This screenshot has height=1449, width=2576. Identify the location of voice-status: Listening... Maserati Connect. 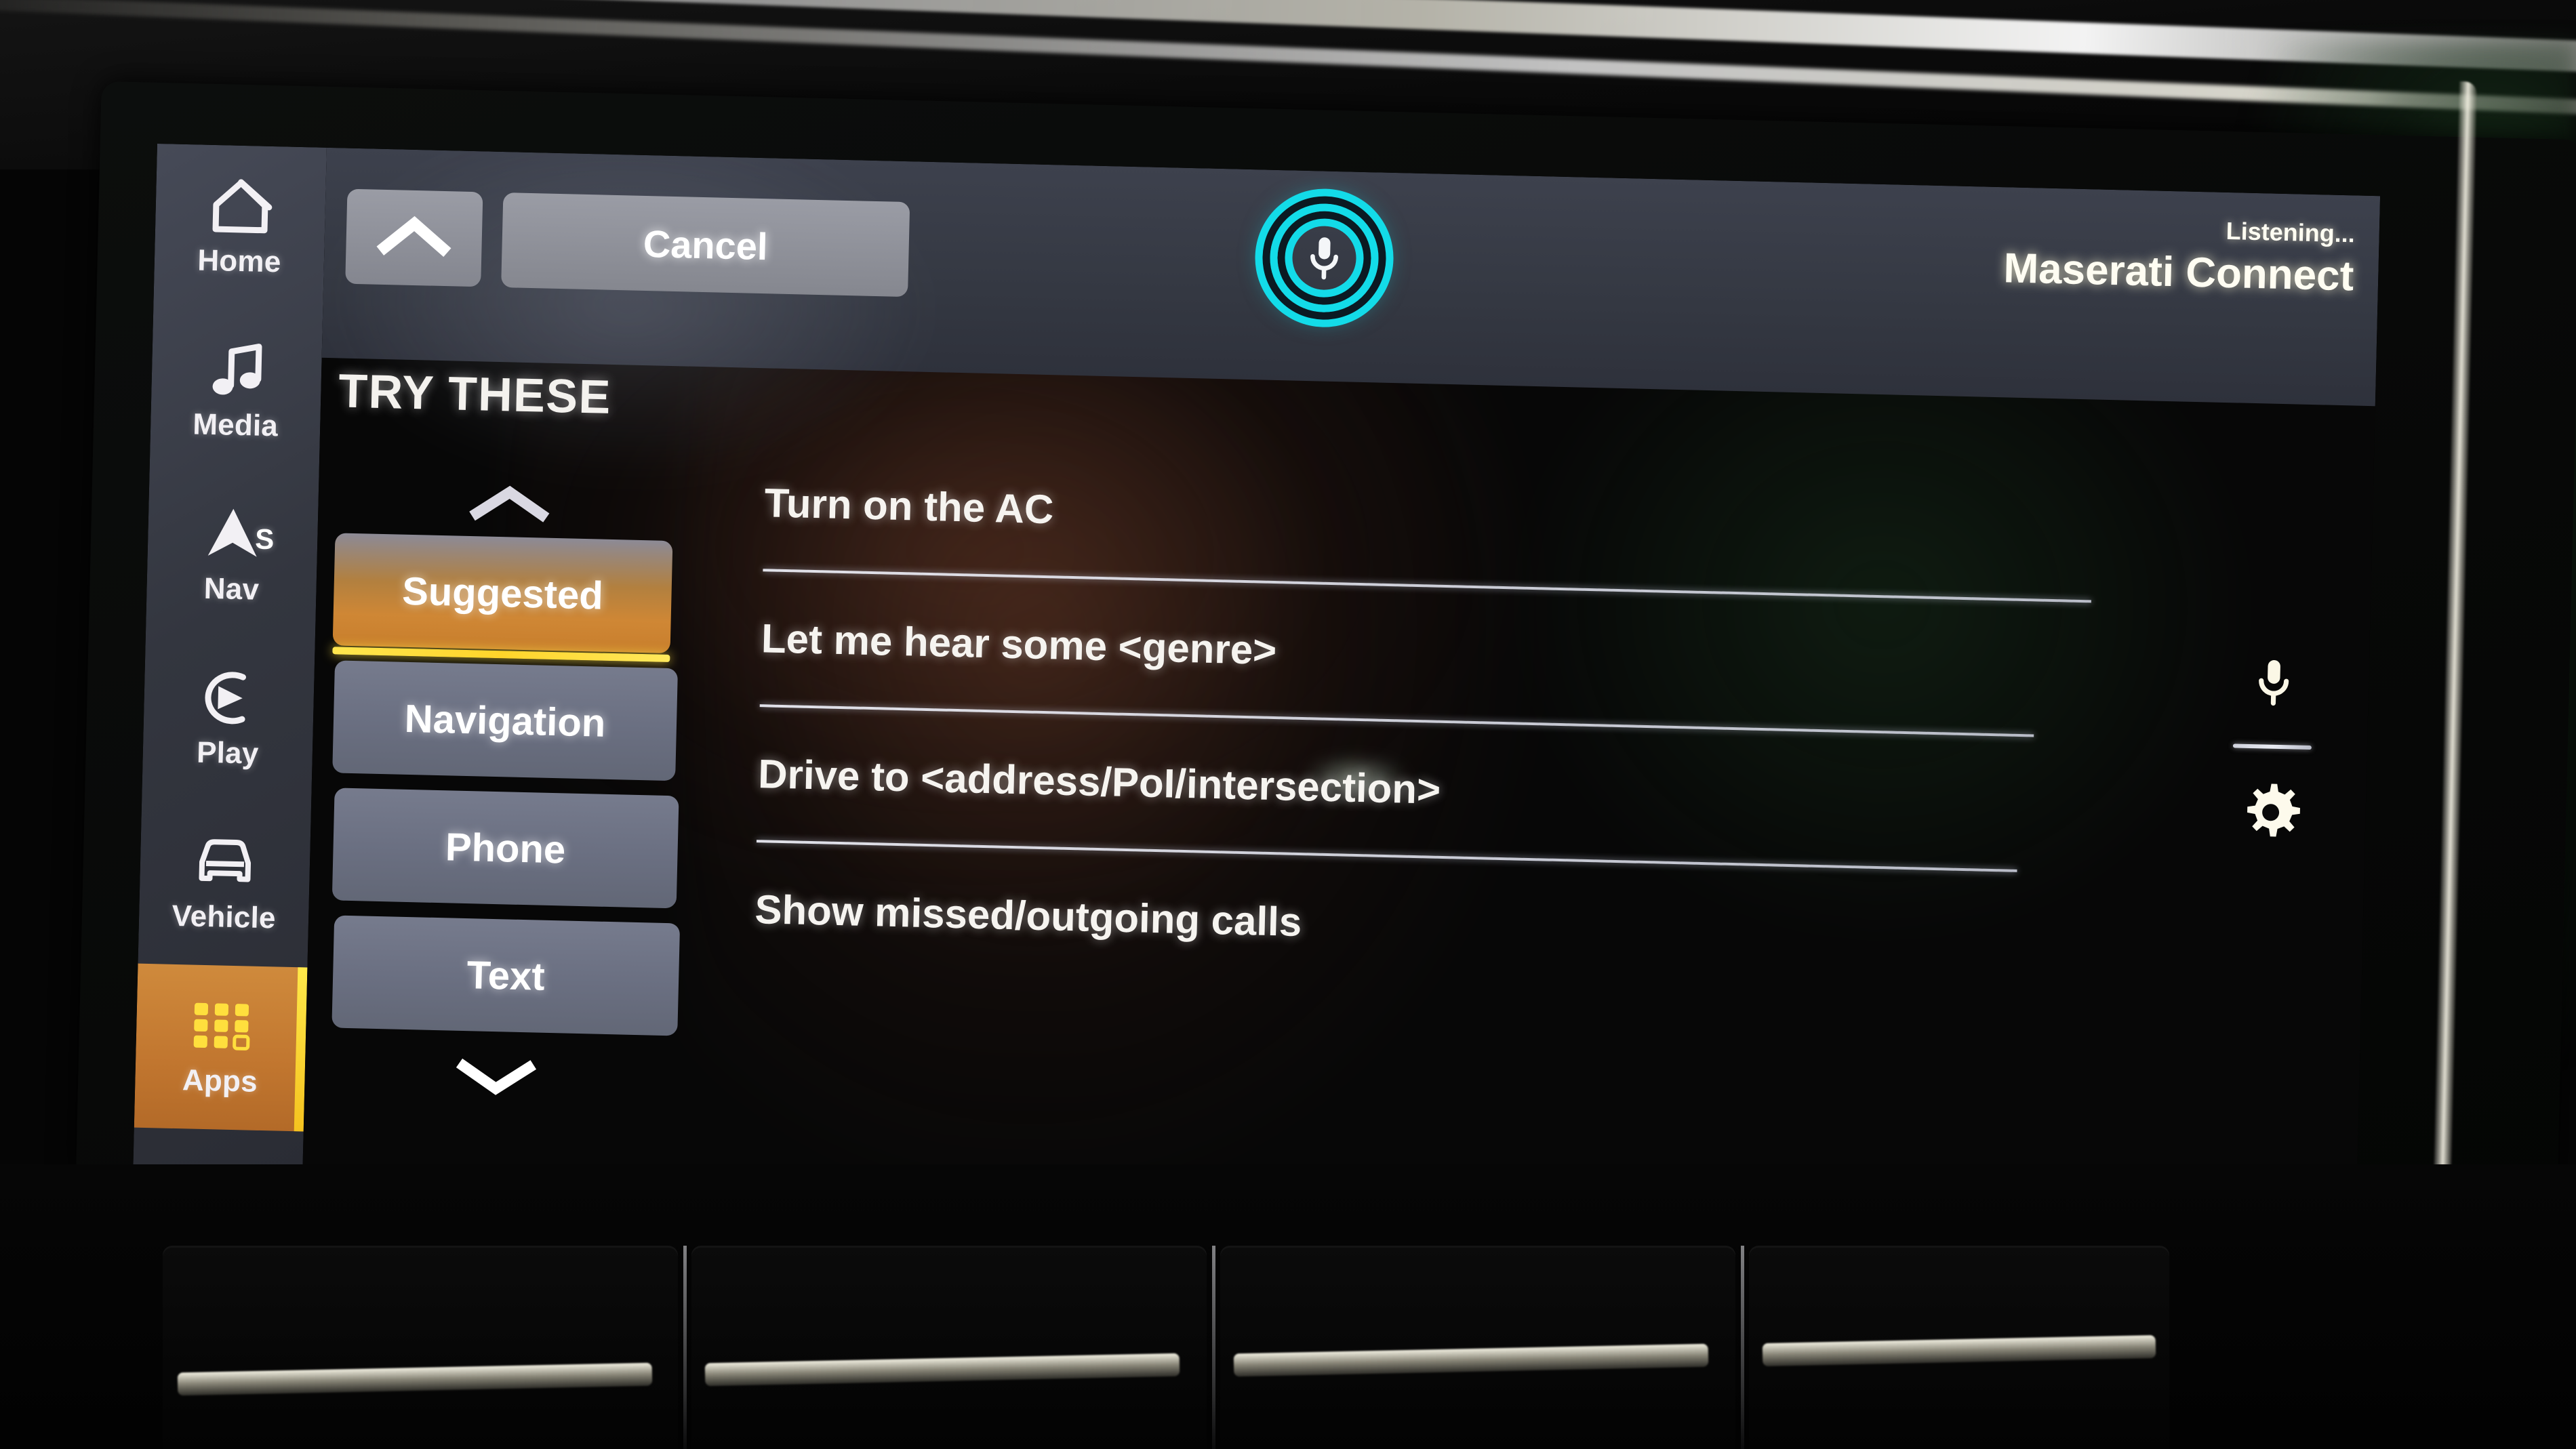
(2179, 255).